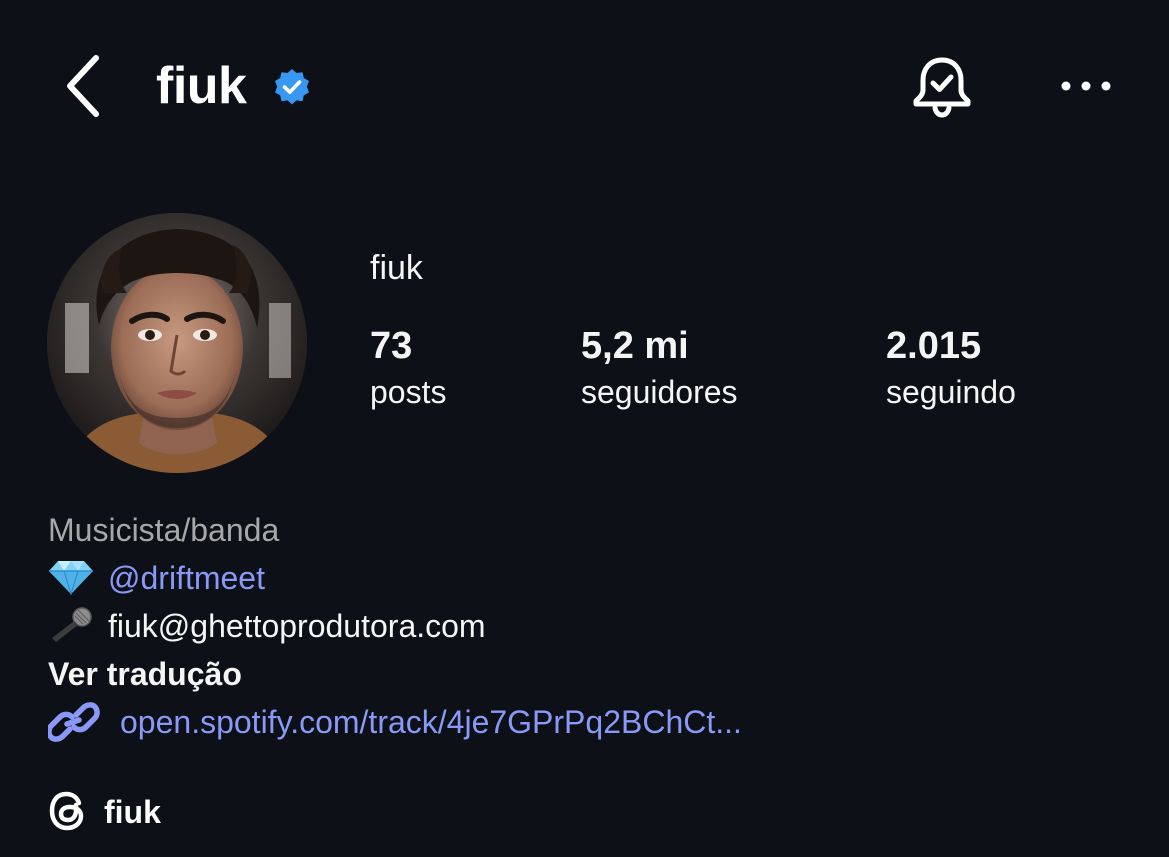 The width and height of the screenshot is (1169, 857). I want to click on bio-email-row: fiuk@ghettoprodutora.com, so click(267, 626).